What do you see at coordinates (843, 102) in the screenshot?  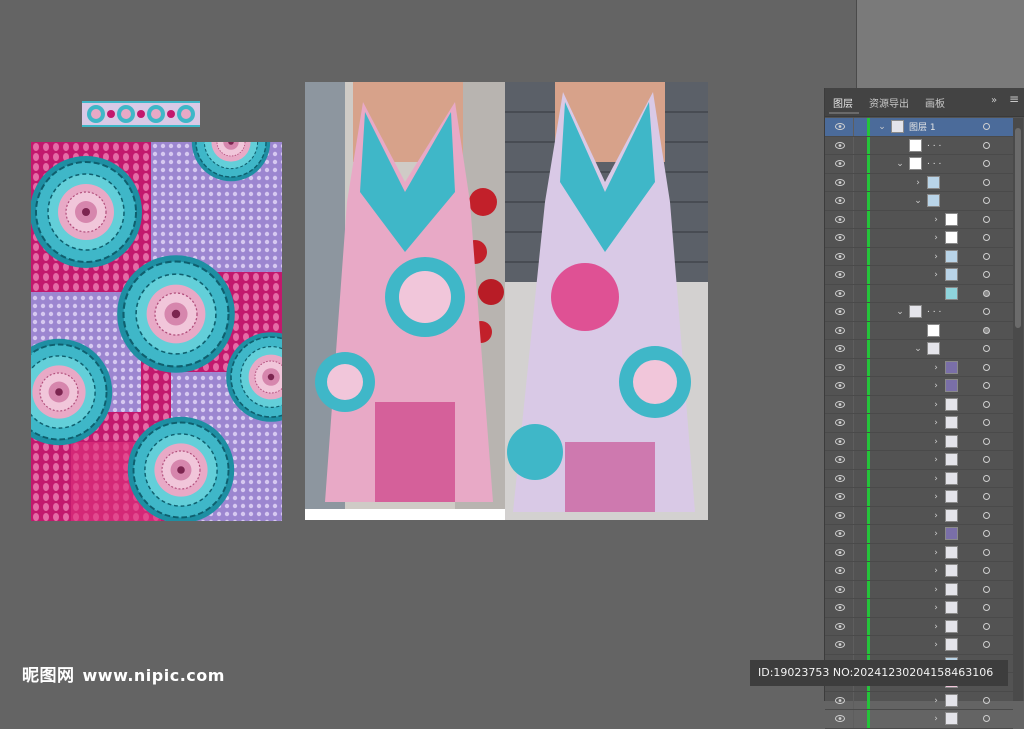 I see `tab-layers: 图层` at bounding box center [843, 102].